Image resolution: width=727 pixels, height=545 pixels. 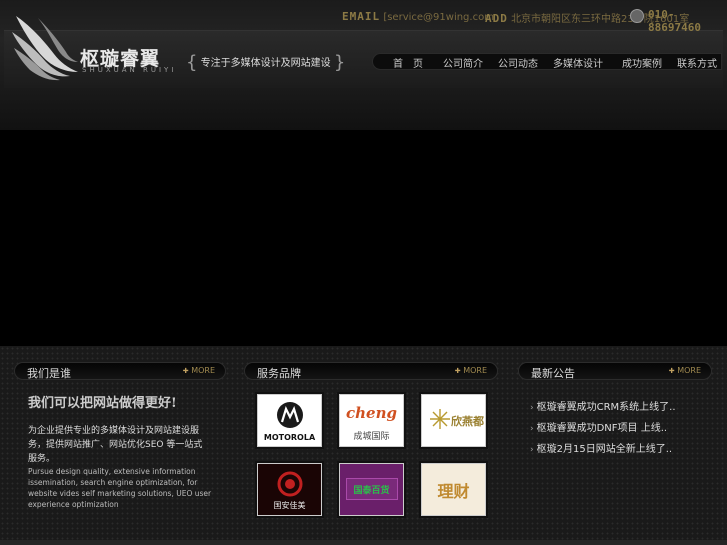 I want to click on news-item: › 枢璇2月15日网站全新上线了.., so click(x=601, y=447).